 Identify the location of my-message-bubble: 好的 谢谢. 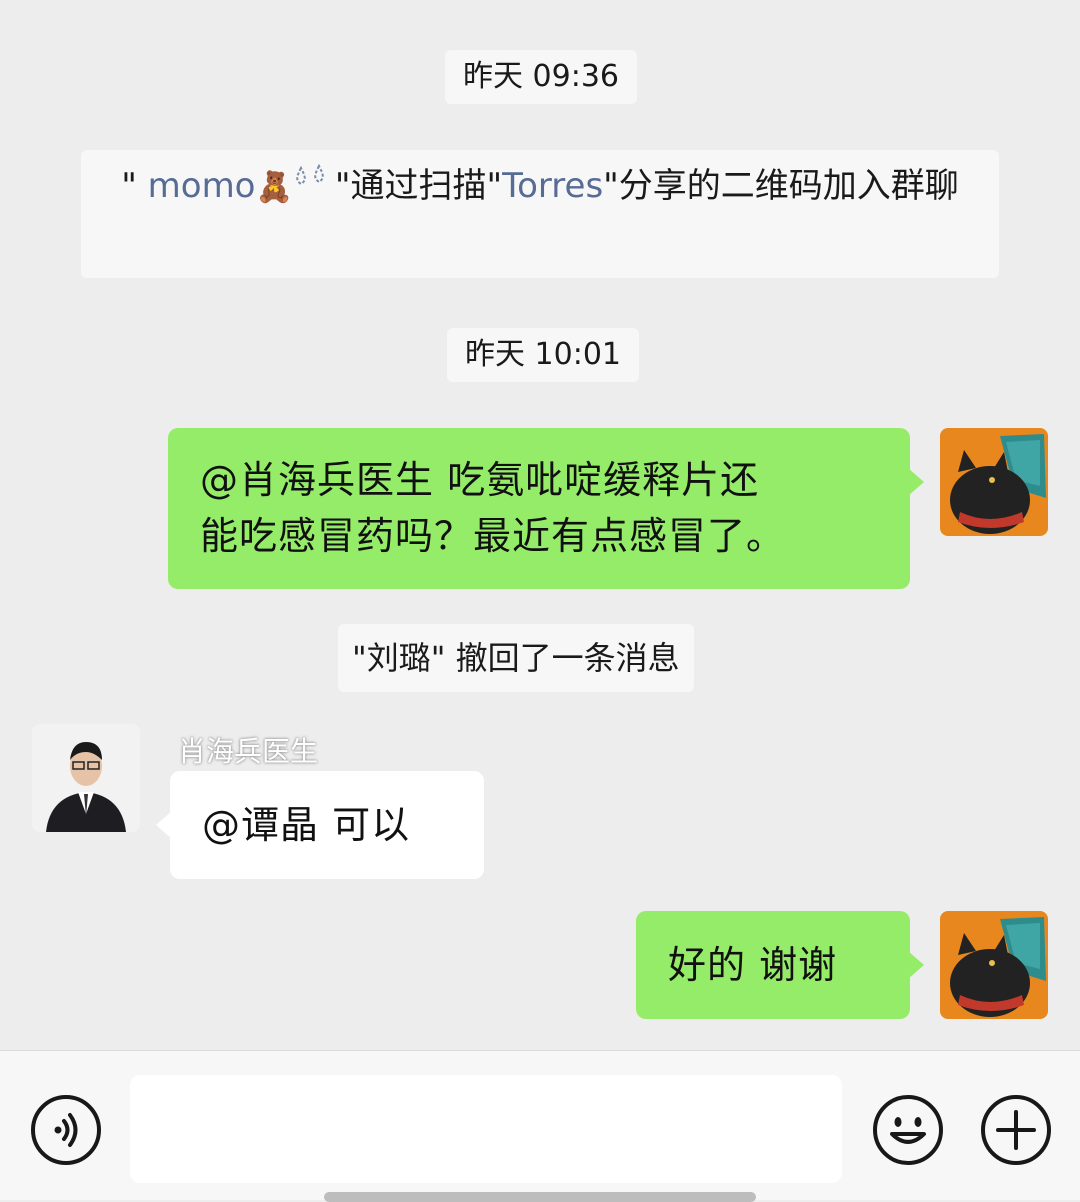
(780, 965).